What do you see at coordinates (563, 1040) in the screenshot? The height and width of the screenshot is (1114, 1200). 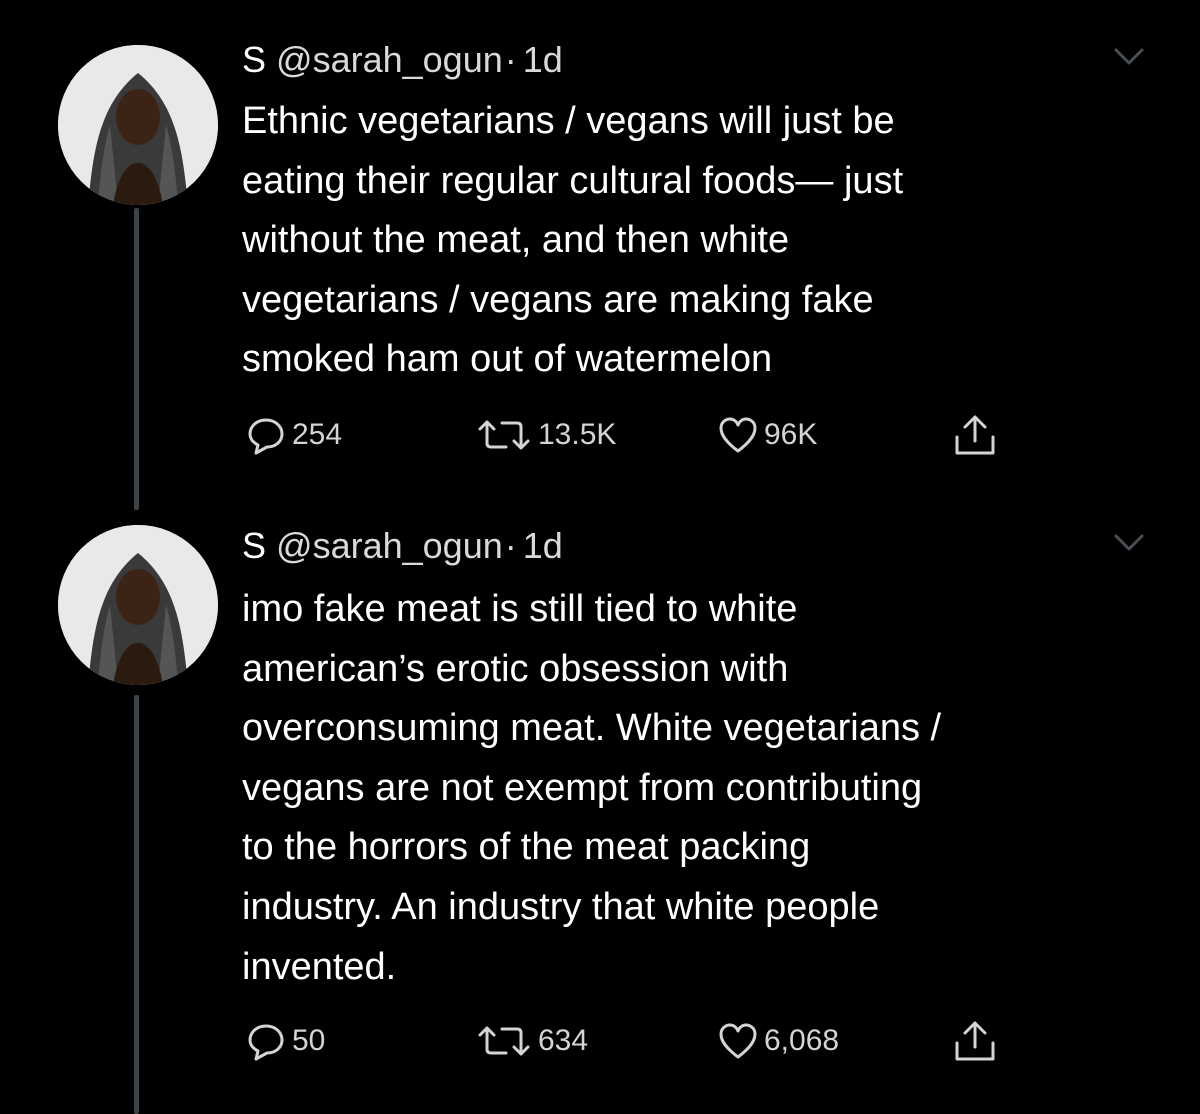 I see `retweet-count: 634` at bounding box center [563, 1040].